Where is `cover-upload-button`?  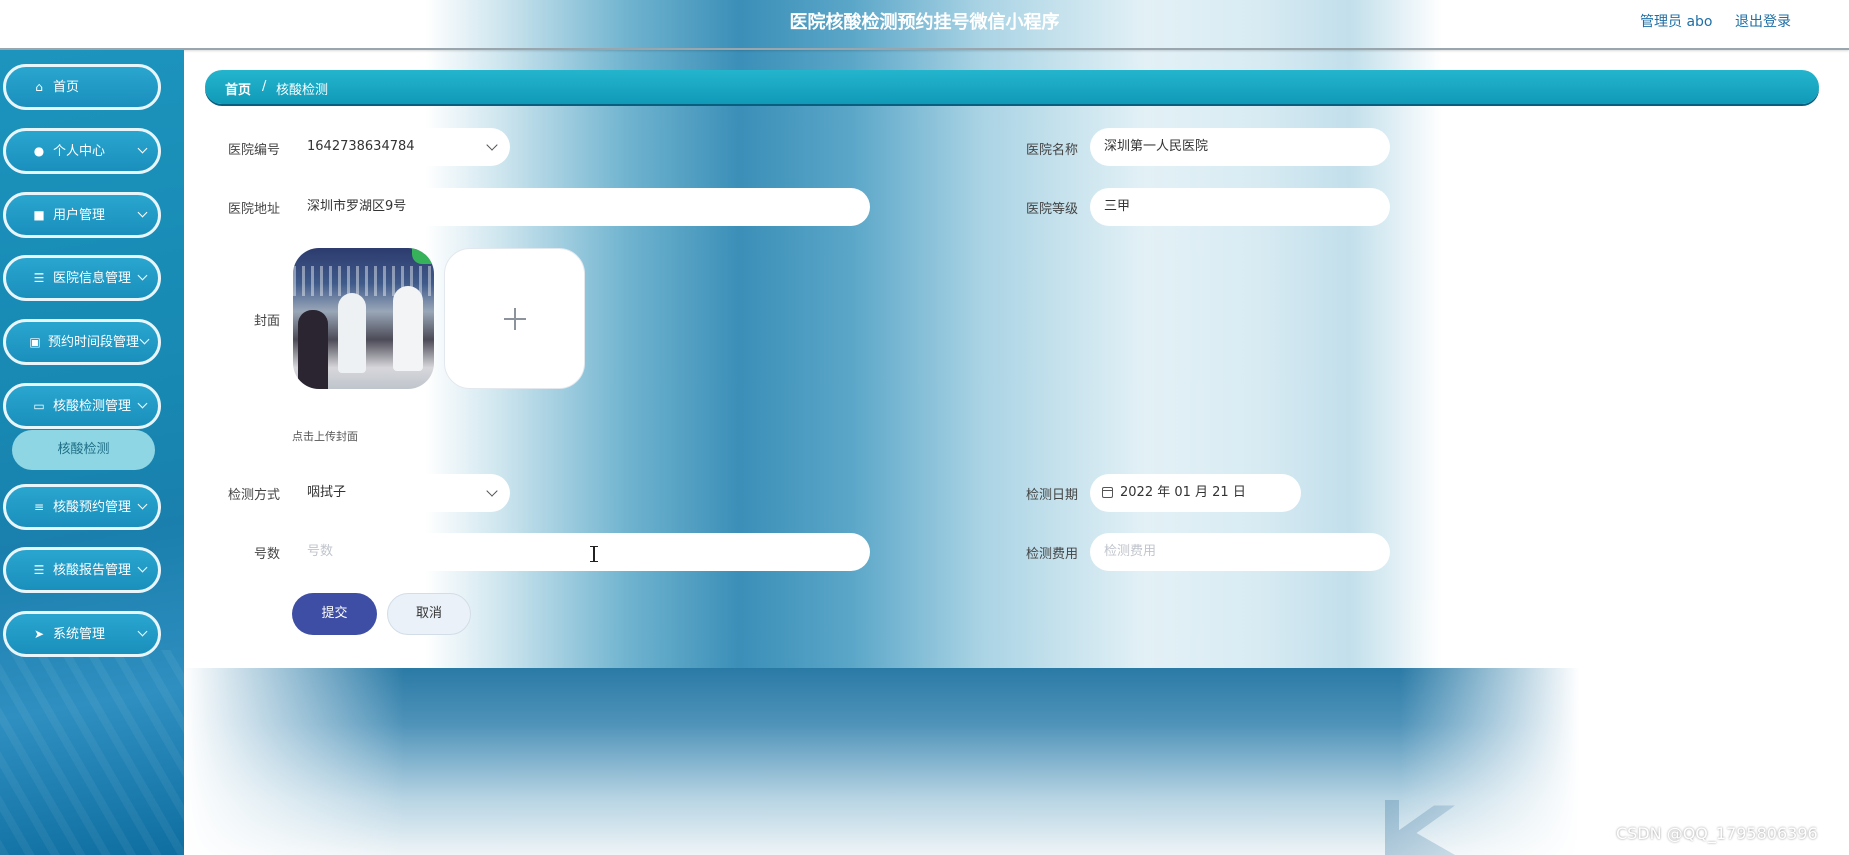 cover-upload-button is located at coordinates (514, 318).